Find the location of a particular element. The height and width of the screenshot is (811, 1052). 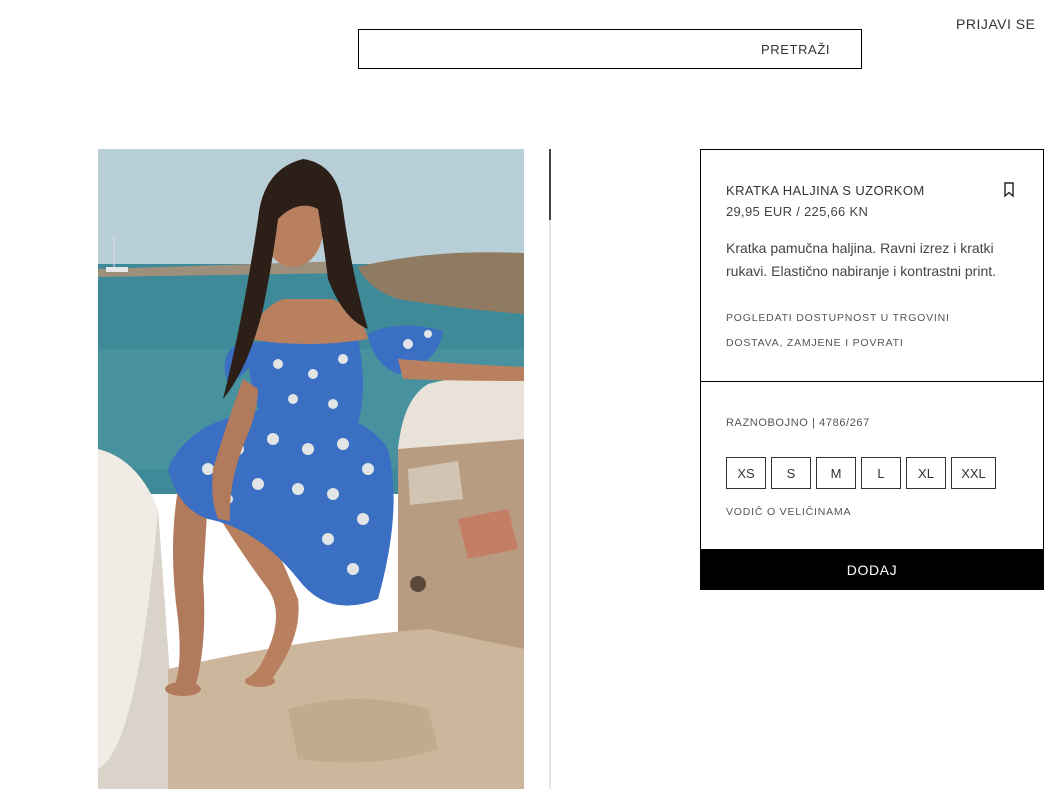

size-button-m: M is located at coordinates (836, 473).